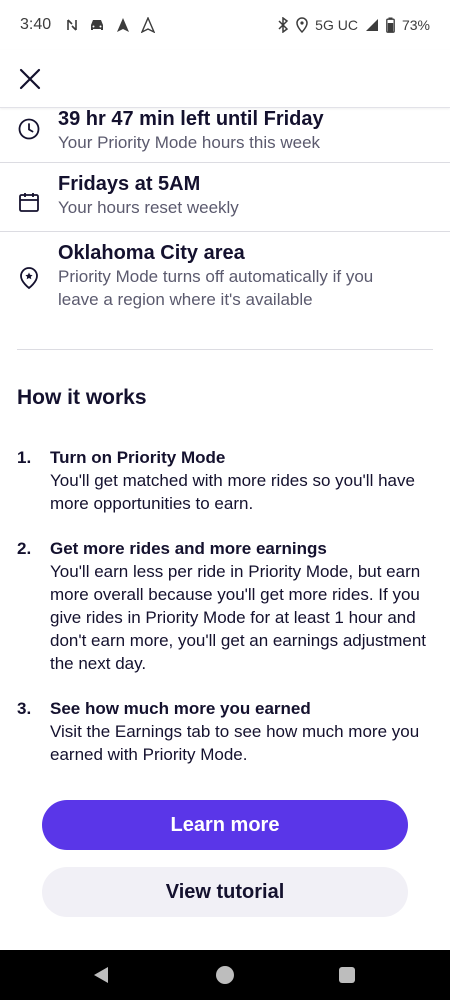 Image resolution: width=450 pixels, height=1000 pixels. I want to click on back-icon, so click(101, 977).